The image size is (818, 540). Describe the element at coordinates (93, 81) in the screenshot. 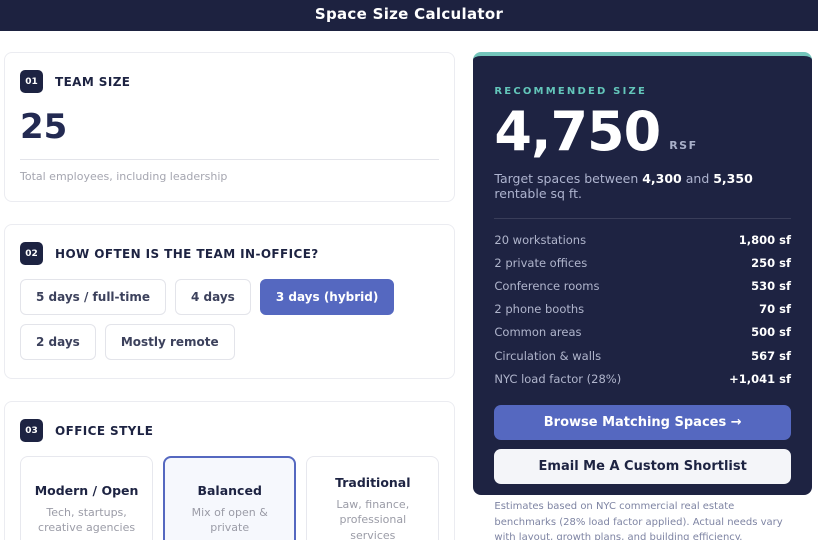

I see `section-title: TEAM SIZE` at that location.